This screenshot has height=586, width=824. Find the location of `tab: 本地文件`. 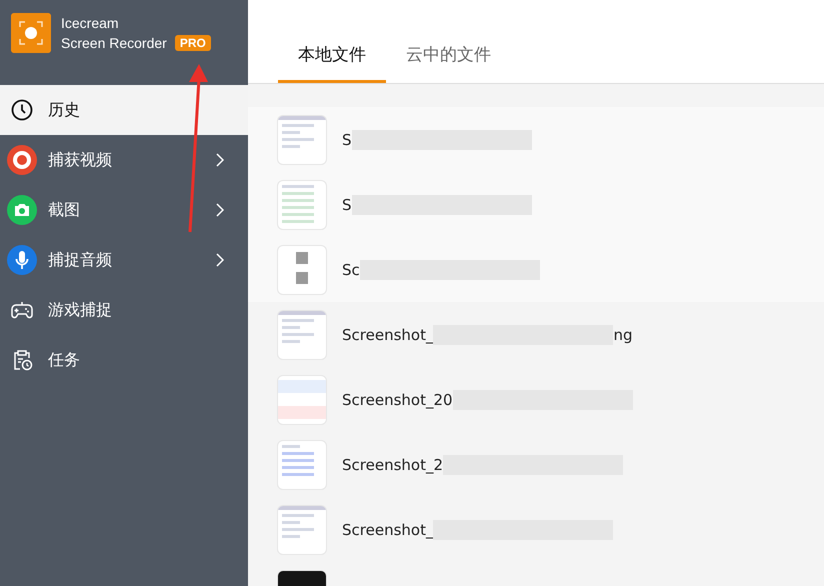

tab: 本地文件 is located at coordinates (332, 63).